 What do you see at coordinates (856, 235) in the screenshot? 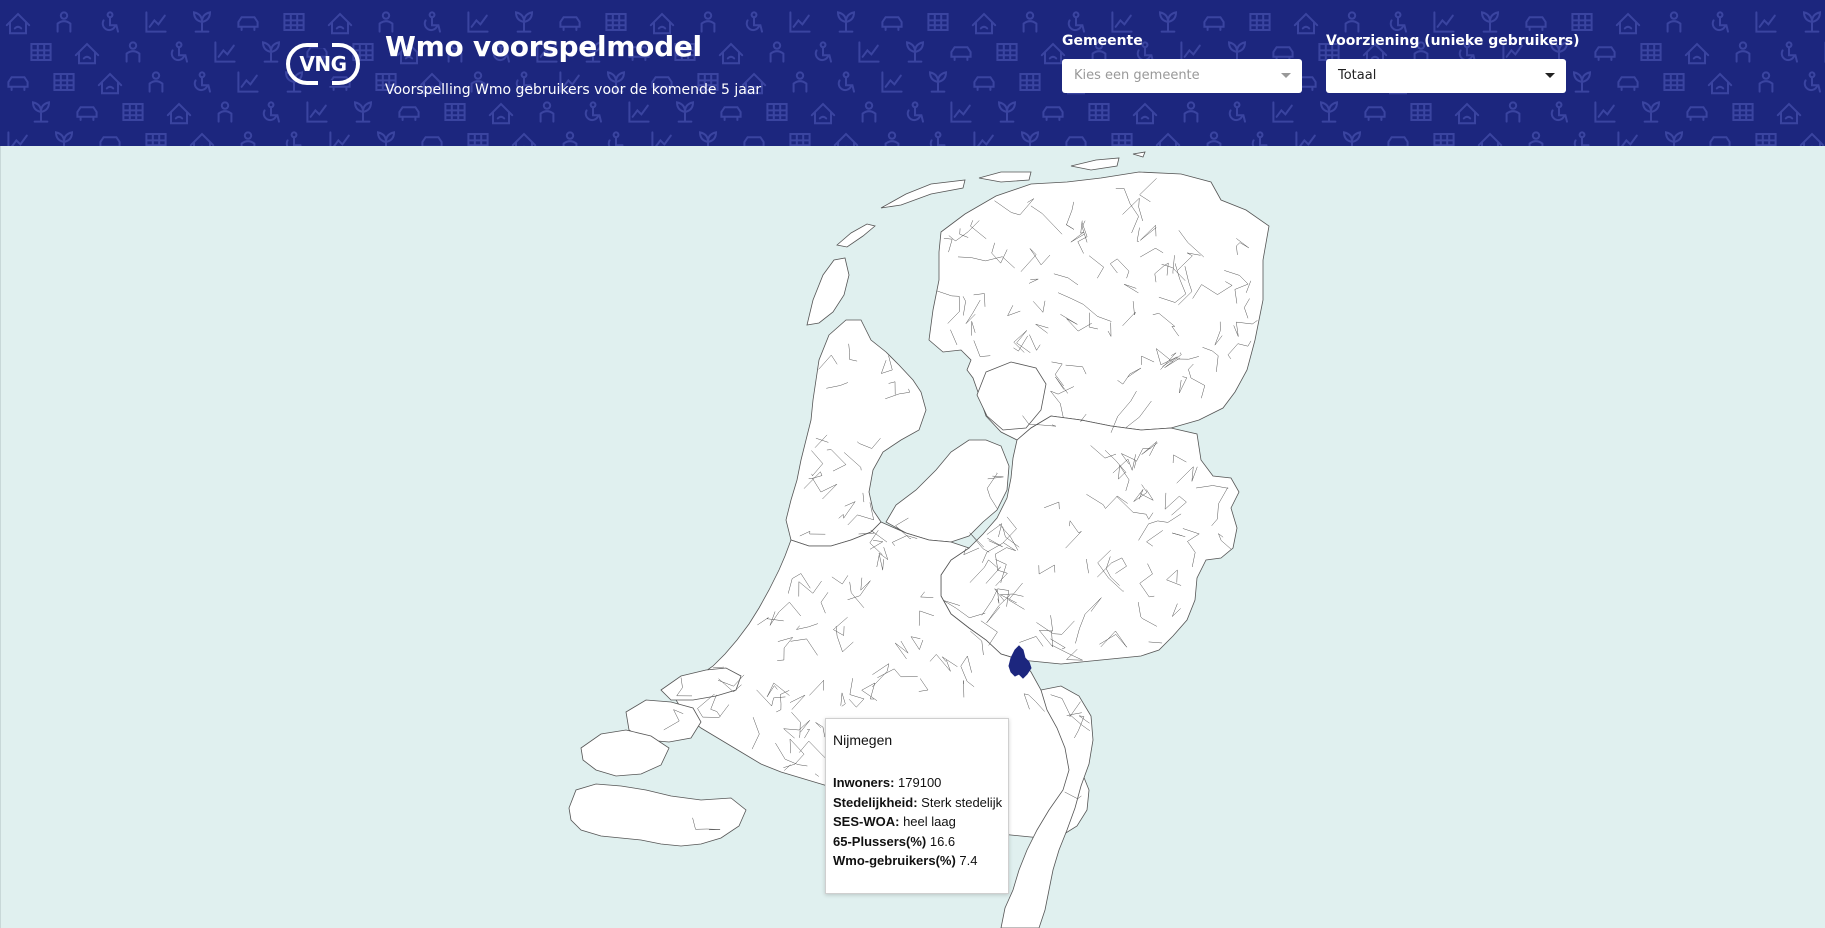
I see `island-vlieland` at bounding box center [856, 235].